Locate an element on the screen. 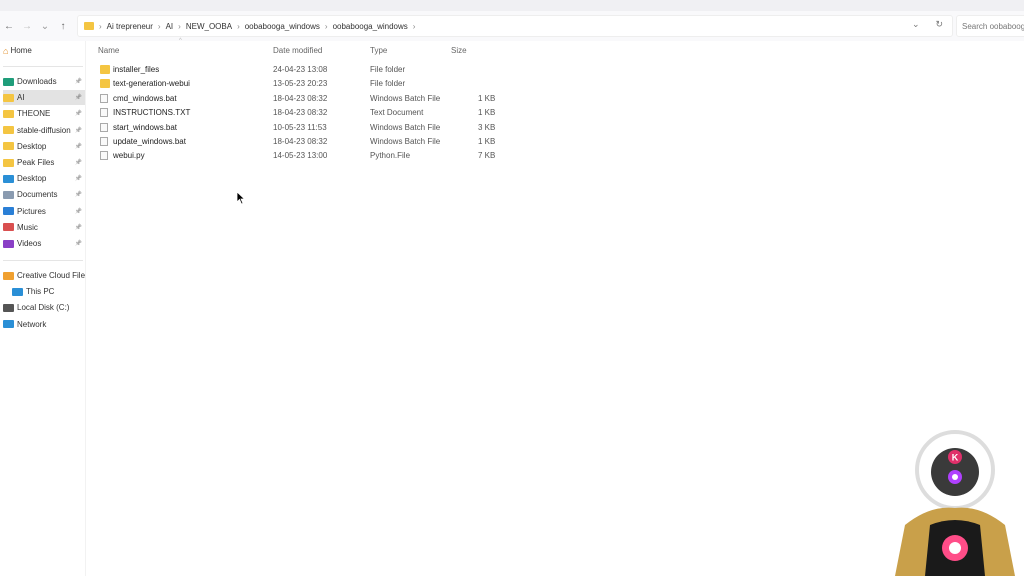 Image resolution: width=1024 pixels, height=576 pixels. file-date: 13-05-23 20:23 is located at coordinates (300, 84).